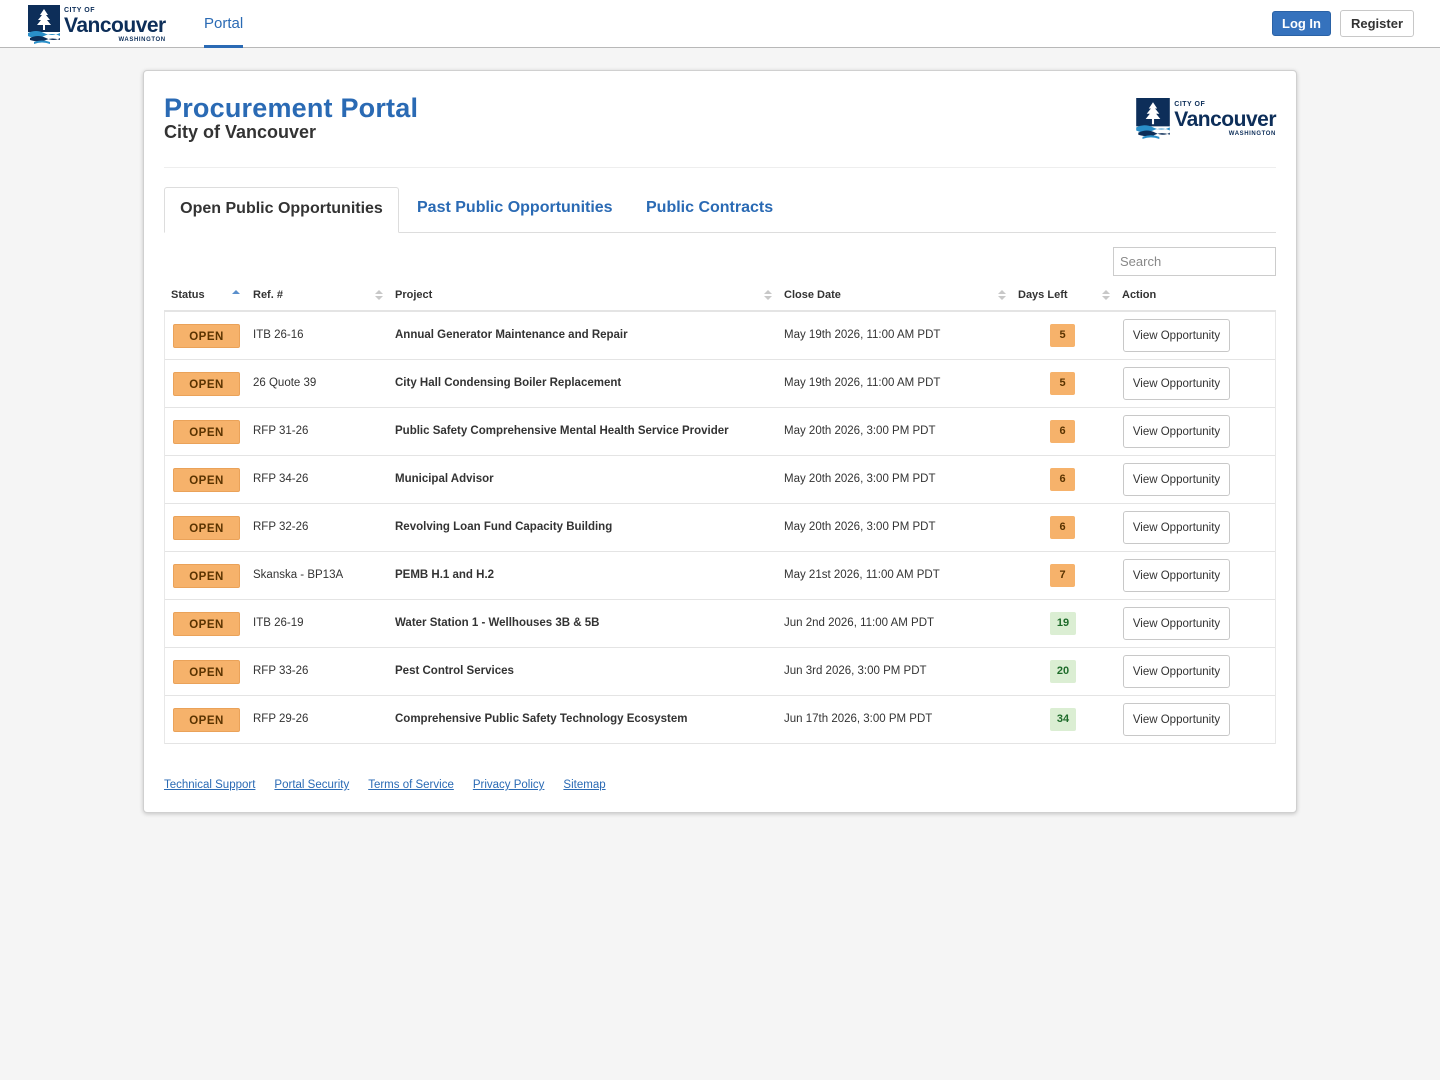 The height and width of the screenshot is (1080, 1440). Describe the element at coordinates (1194, 261) in the screenshot. I see `search-input` at that location.